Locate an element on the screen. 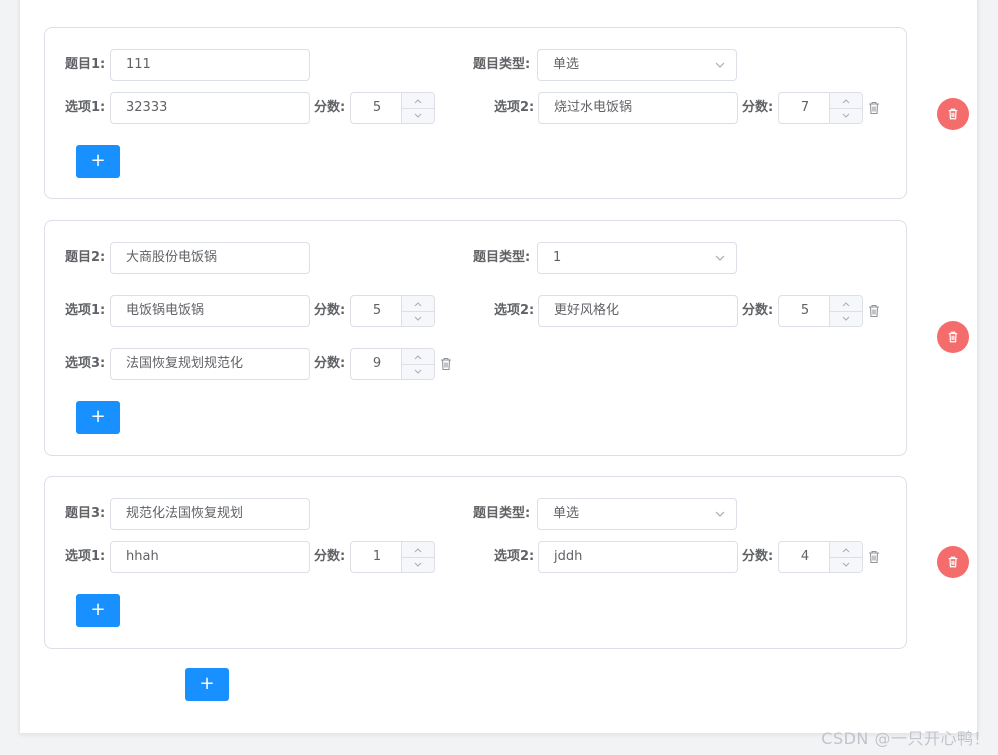  question-title-input: 规范化法国恢复规划 is located at coordinates (210, 514).